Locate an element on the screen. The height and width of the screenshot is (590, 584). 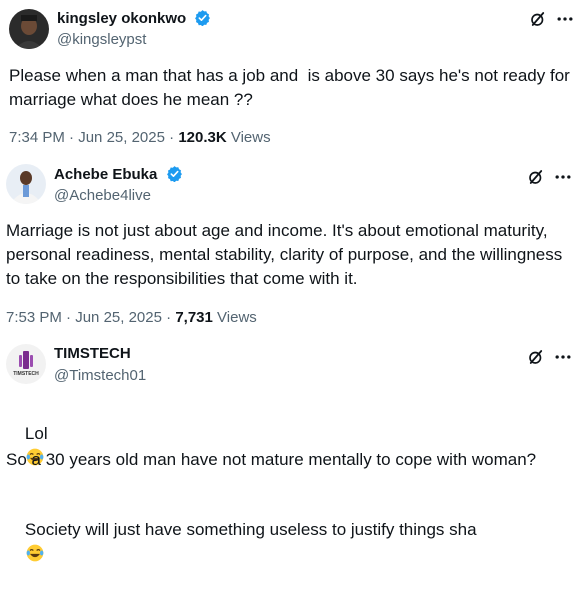
post-time: 7:53 PM is located at coordinates (34, 317).